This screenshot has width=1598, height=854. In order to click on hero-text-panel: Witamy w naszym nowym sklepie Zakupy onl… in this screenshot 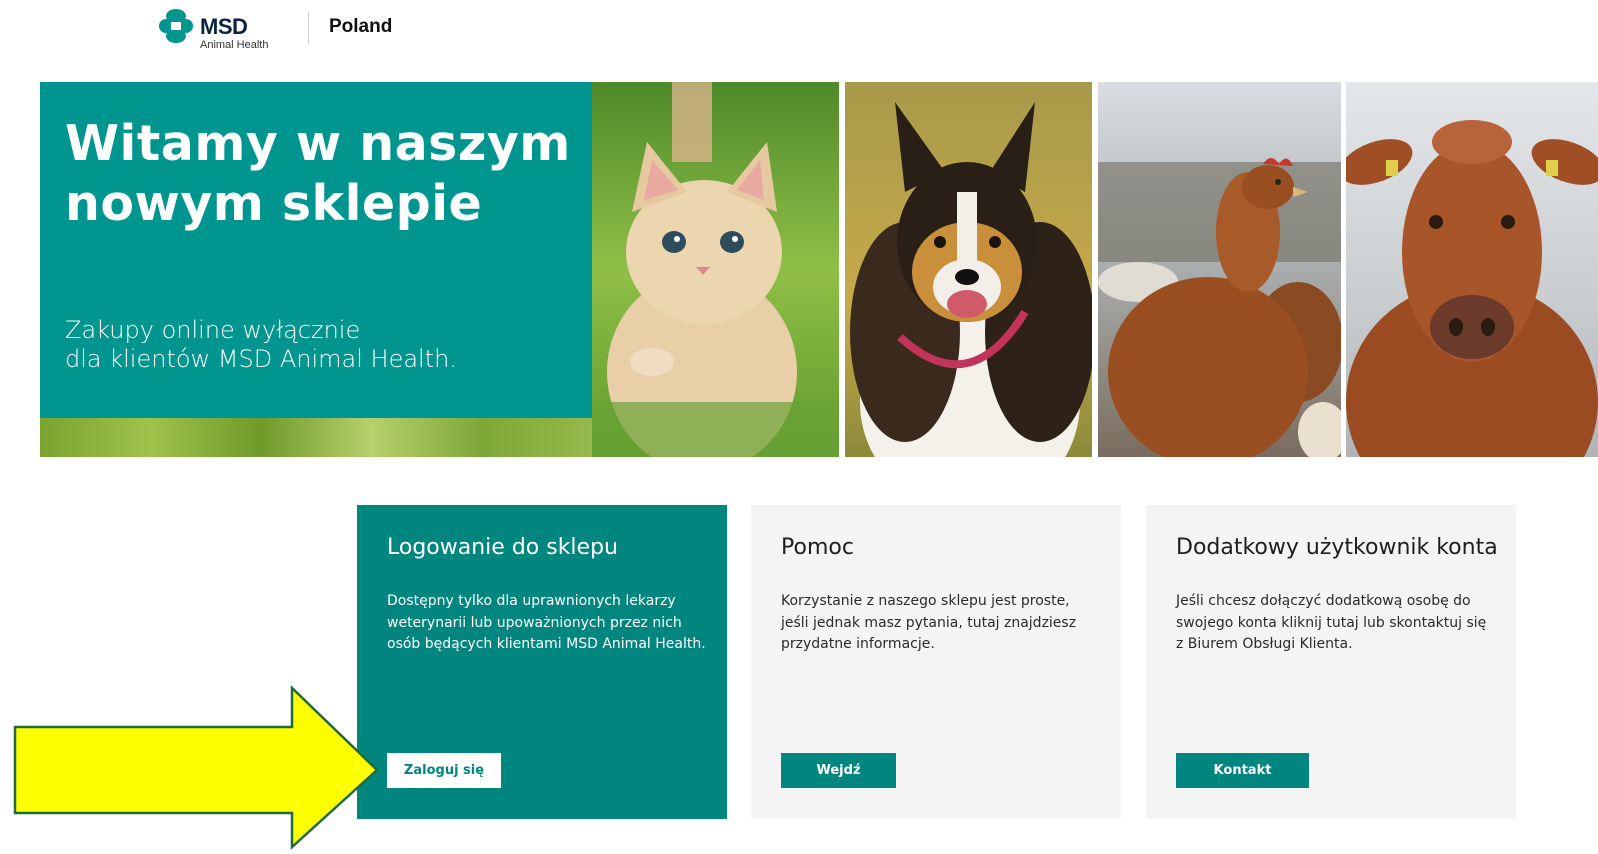, I will do `click(316, 250)`.